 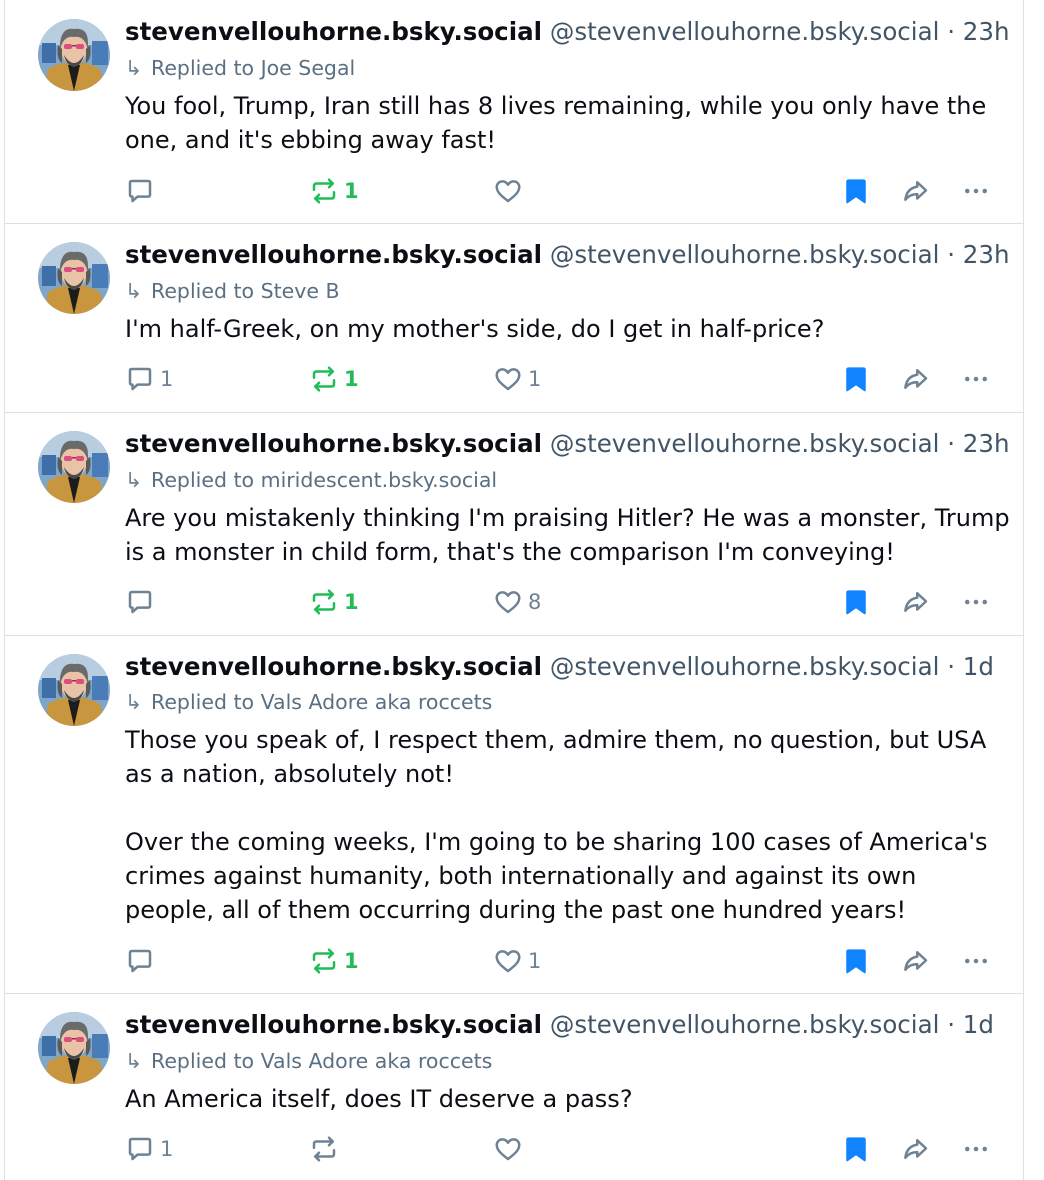 What do you see at coordinates (564, 602) in the screenshot?
I see `post-actions: 18` at bounding box center [564, 602].